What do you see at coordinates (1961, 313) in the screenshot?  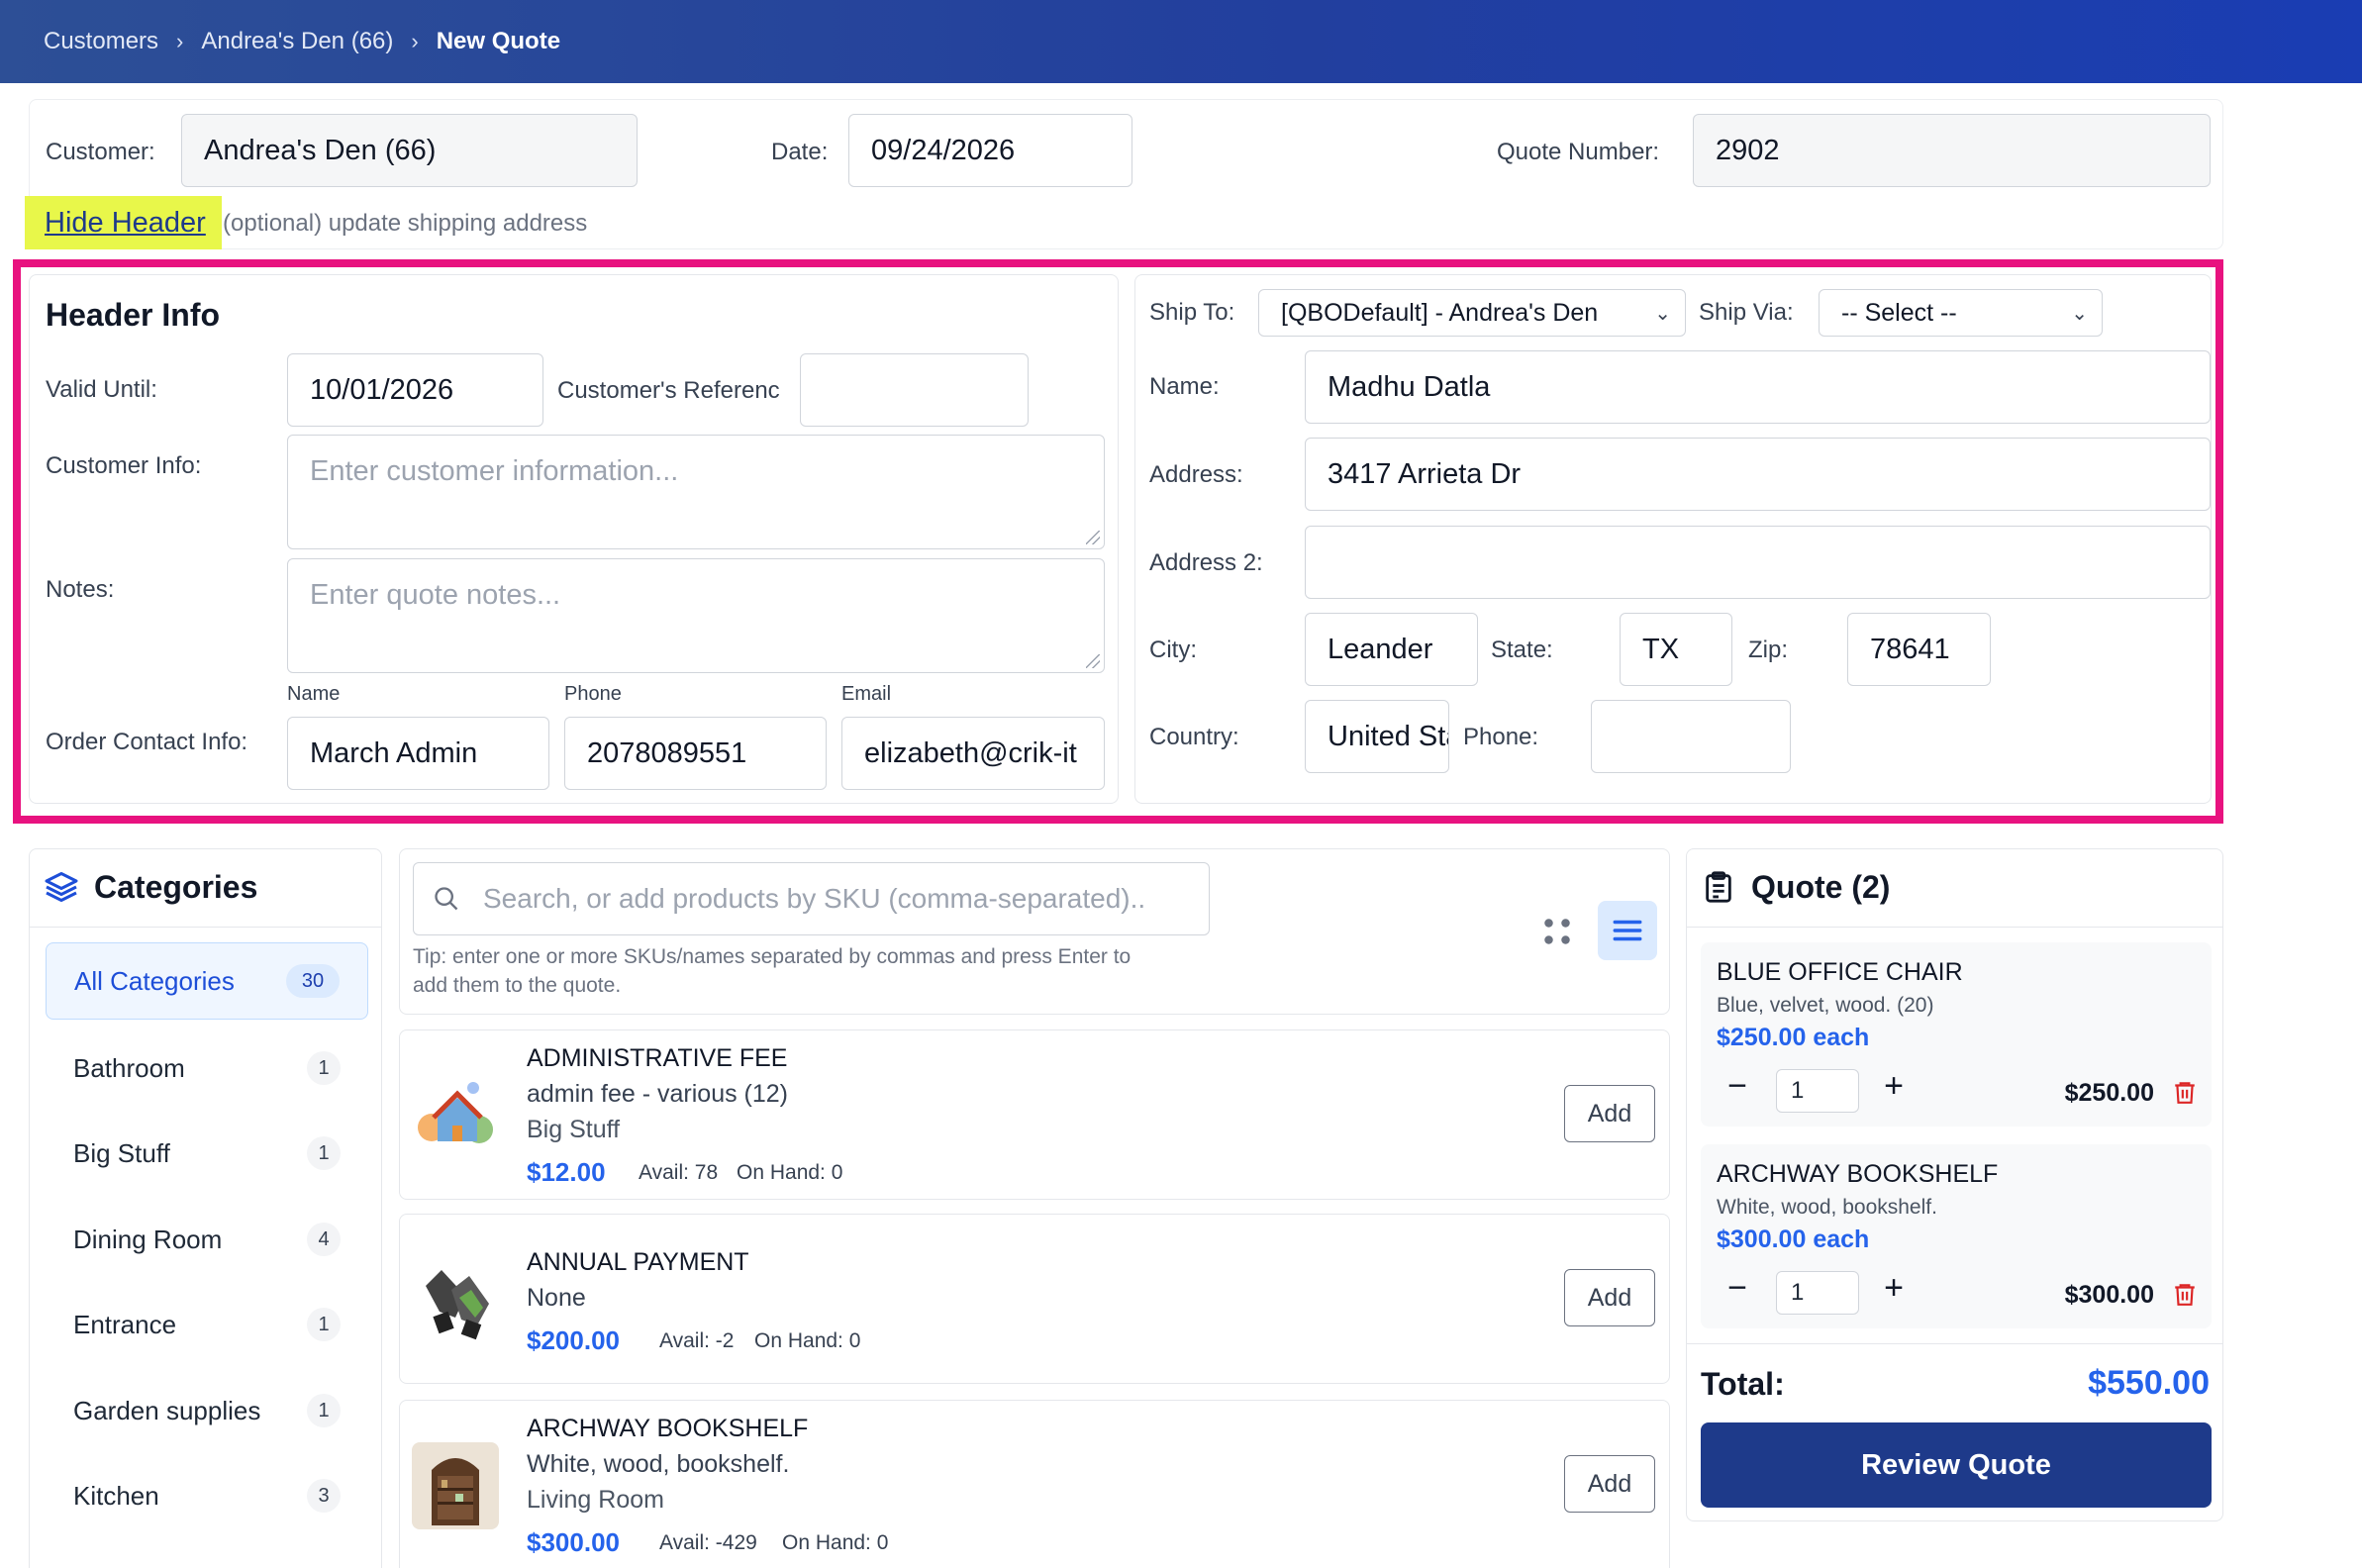 I see `ship-via-select: -- Select -- ⌄` at bounding box center [1961, 313].